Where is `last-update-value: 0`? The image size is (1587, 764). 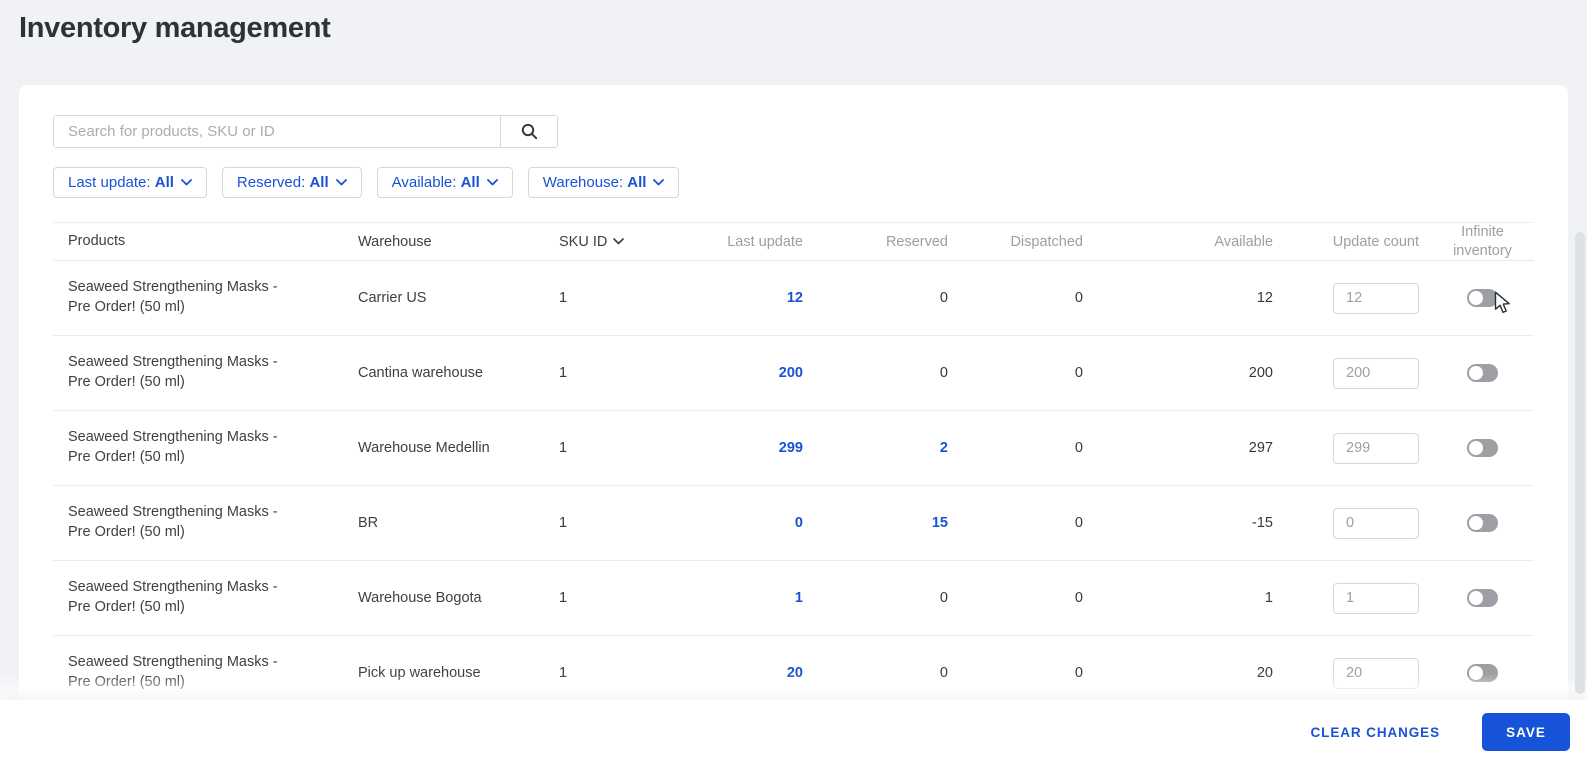 last-update-value: 0 is located at coordinates (738, 523).